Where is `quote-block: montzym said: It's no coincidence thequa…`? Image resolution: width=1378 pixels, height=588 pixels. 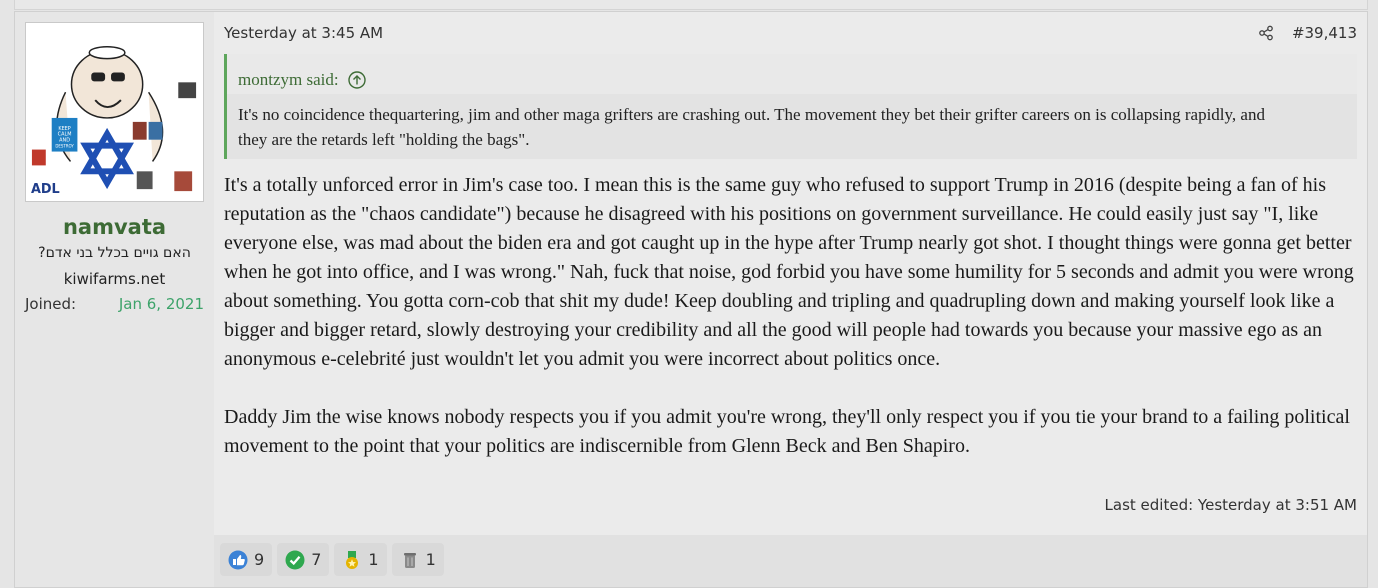 quote-block: montzym said: It's no coincidence thequa… is located at coordinates (790, 106).